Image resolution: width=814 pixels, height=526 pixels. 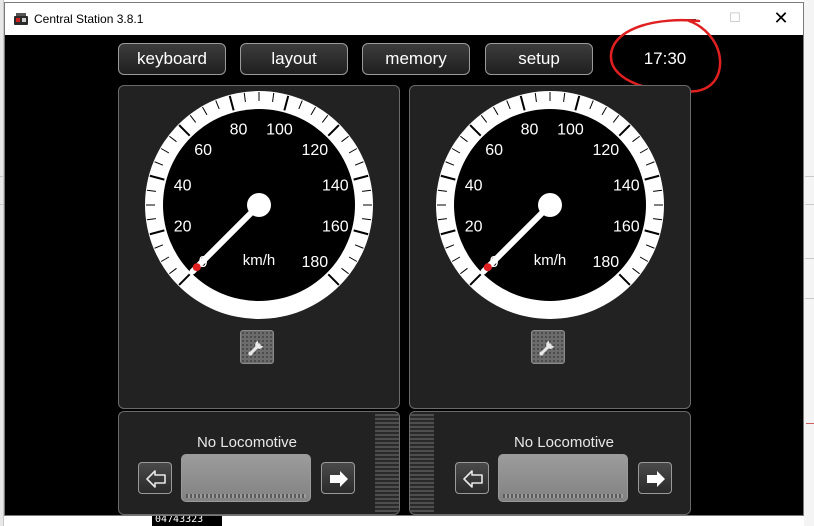 I want to click on settings-button-right, so click(x=548, y=347).